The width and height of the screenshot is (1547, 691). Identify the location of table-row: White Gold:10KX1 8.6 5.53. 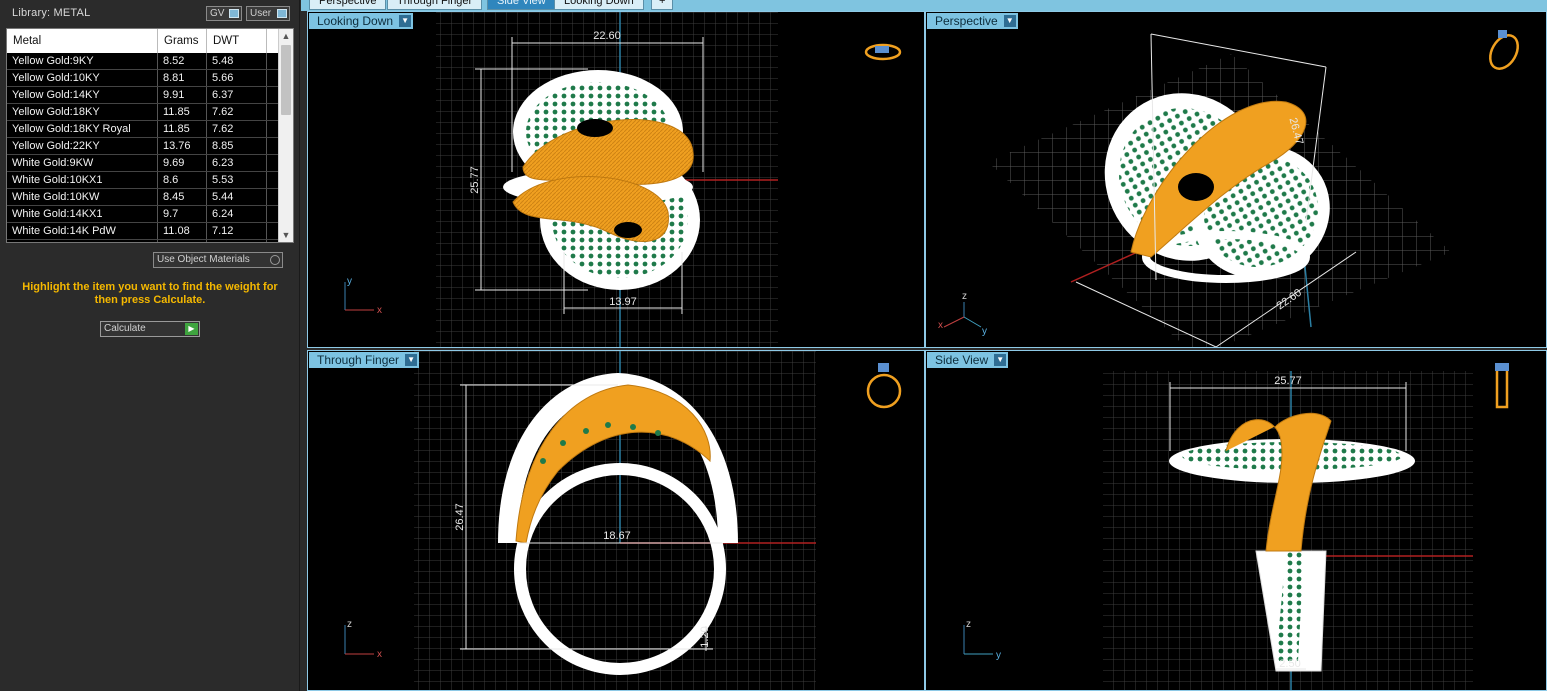
(143, 180).